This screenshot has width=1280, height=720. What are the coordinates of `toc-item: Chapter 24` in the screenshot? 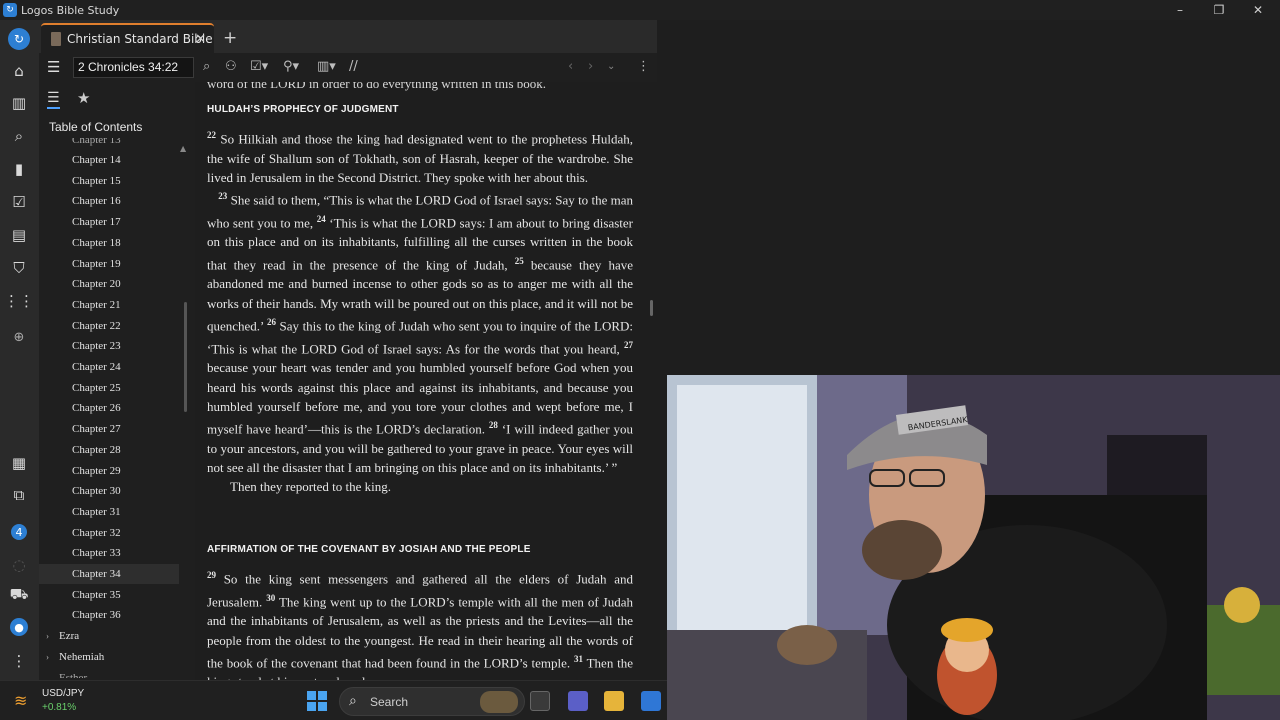 It's located at (109, 367).